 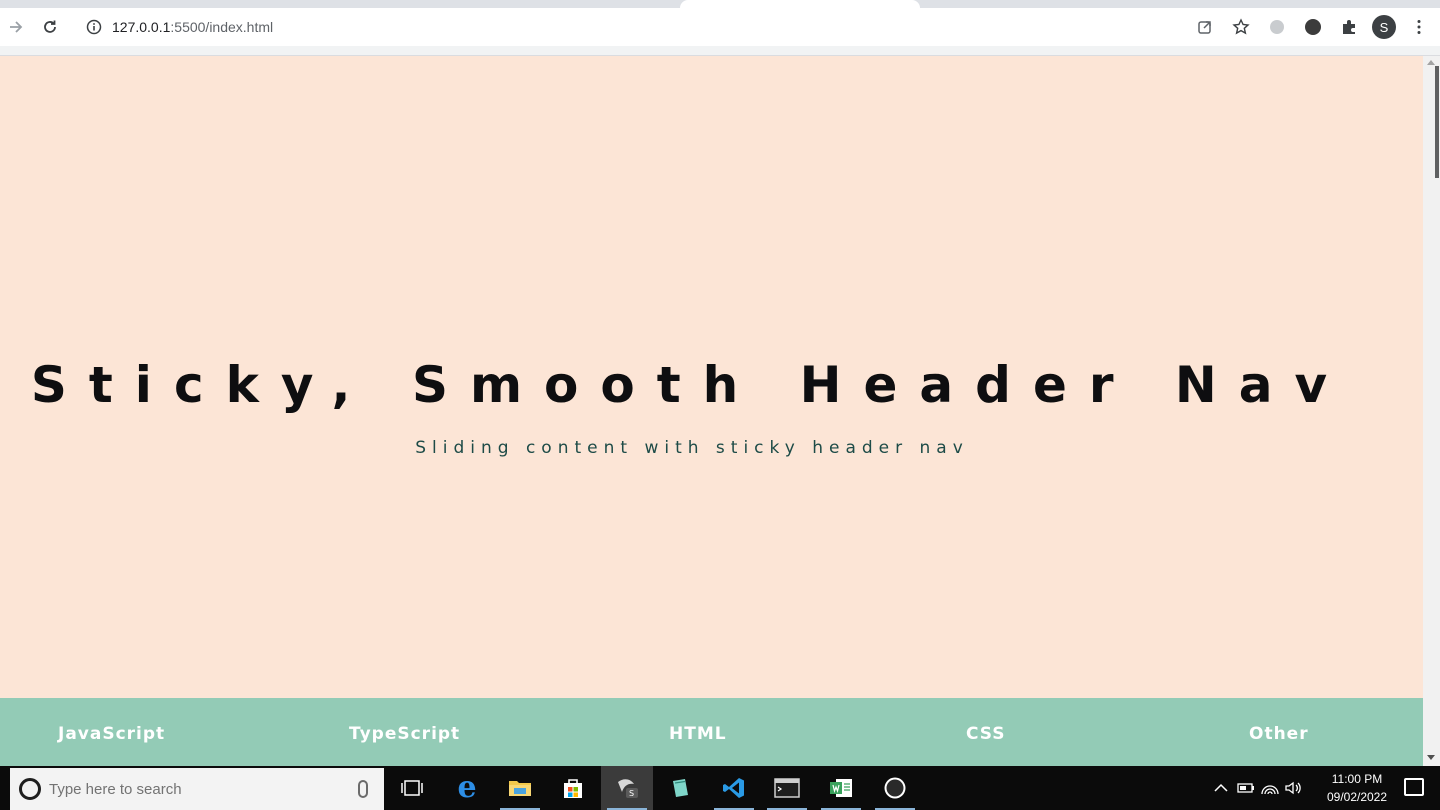 I want to click on vertical-scrollbar, so click(x=1431, y=411).